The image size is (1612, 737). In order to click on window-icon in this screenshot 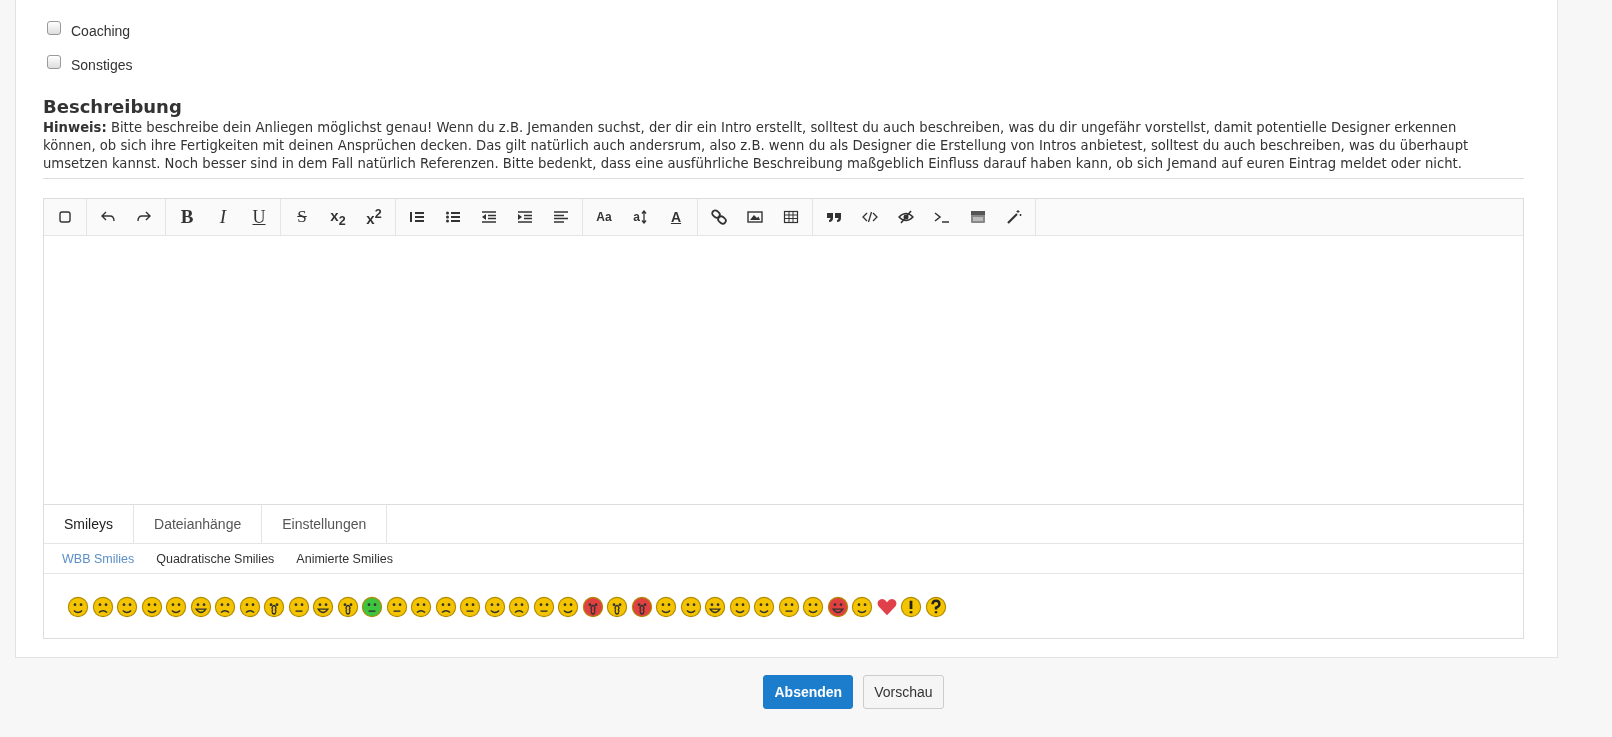, I will do `click(978, 217)`.